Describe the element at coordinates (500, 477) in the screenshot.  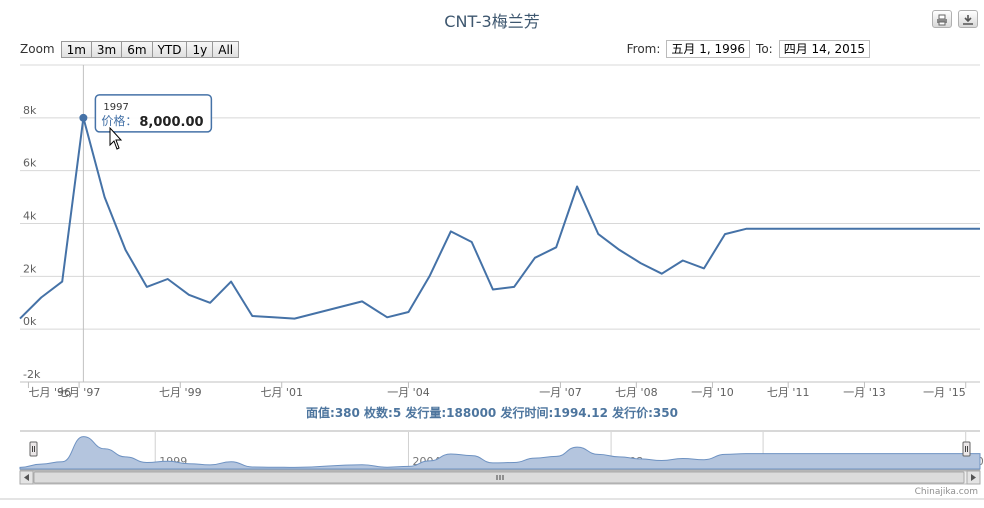
I see `navigator-scrollbar` at that location.